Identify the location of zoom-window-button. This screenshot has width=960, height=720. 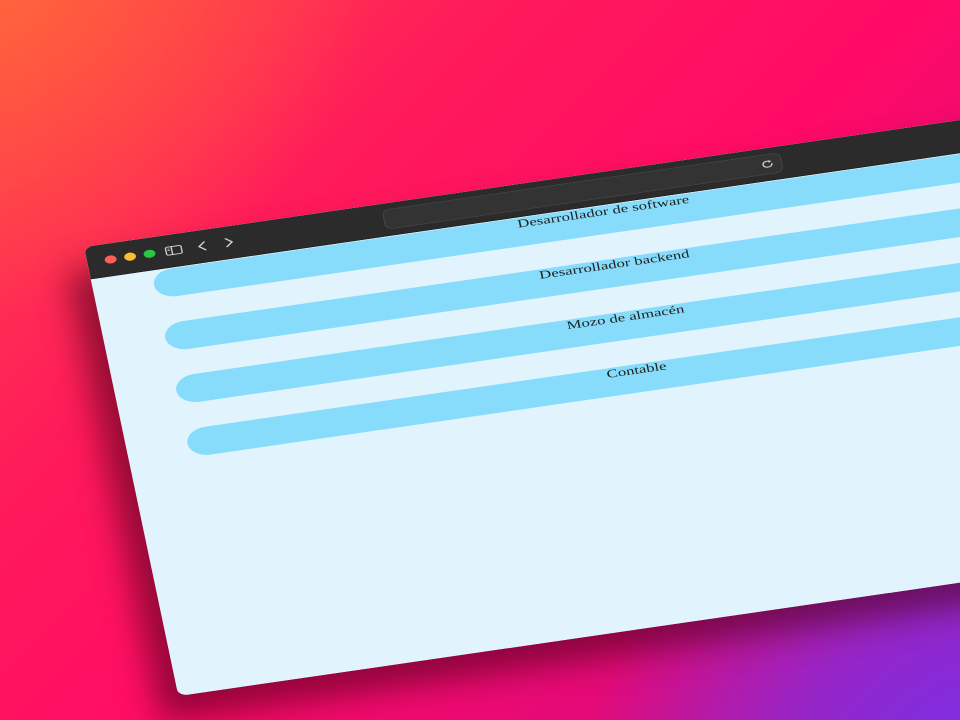
(149, 254).